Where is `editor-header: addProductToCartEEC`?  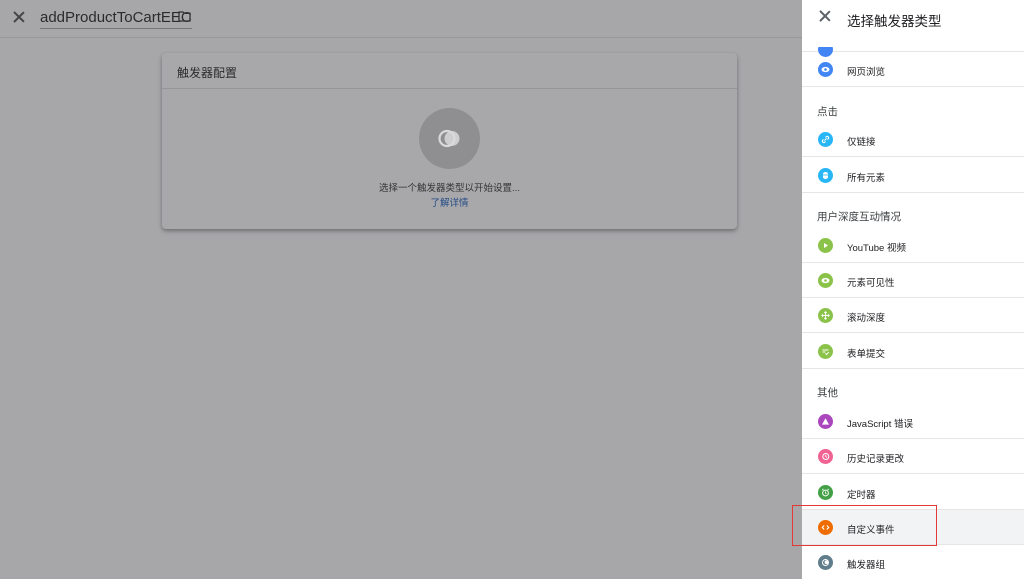 editor-header: addProductToCartEEC is located at coordinates (401, 19).